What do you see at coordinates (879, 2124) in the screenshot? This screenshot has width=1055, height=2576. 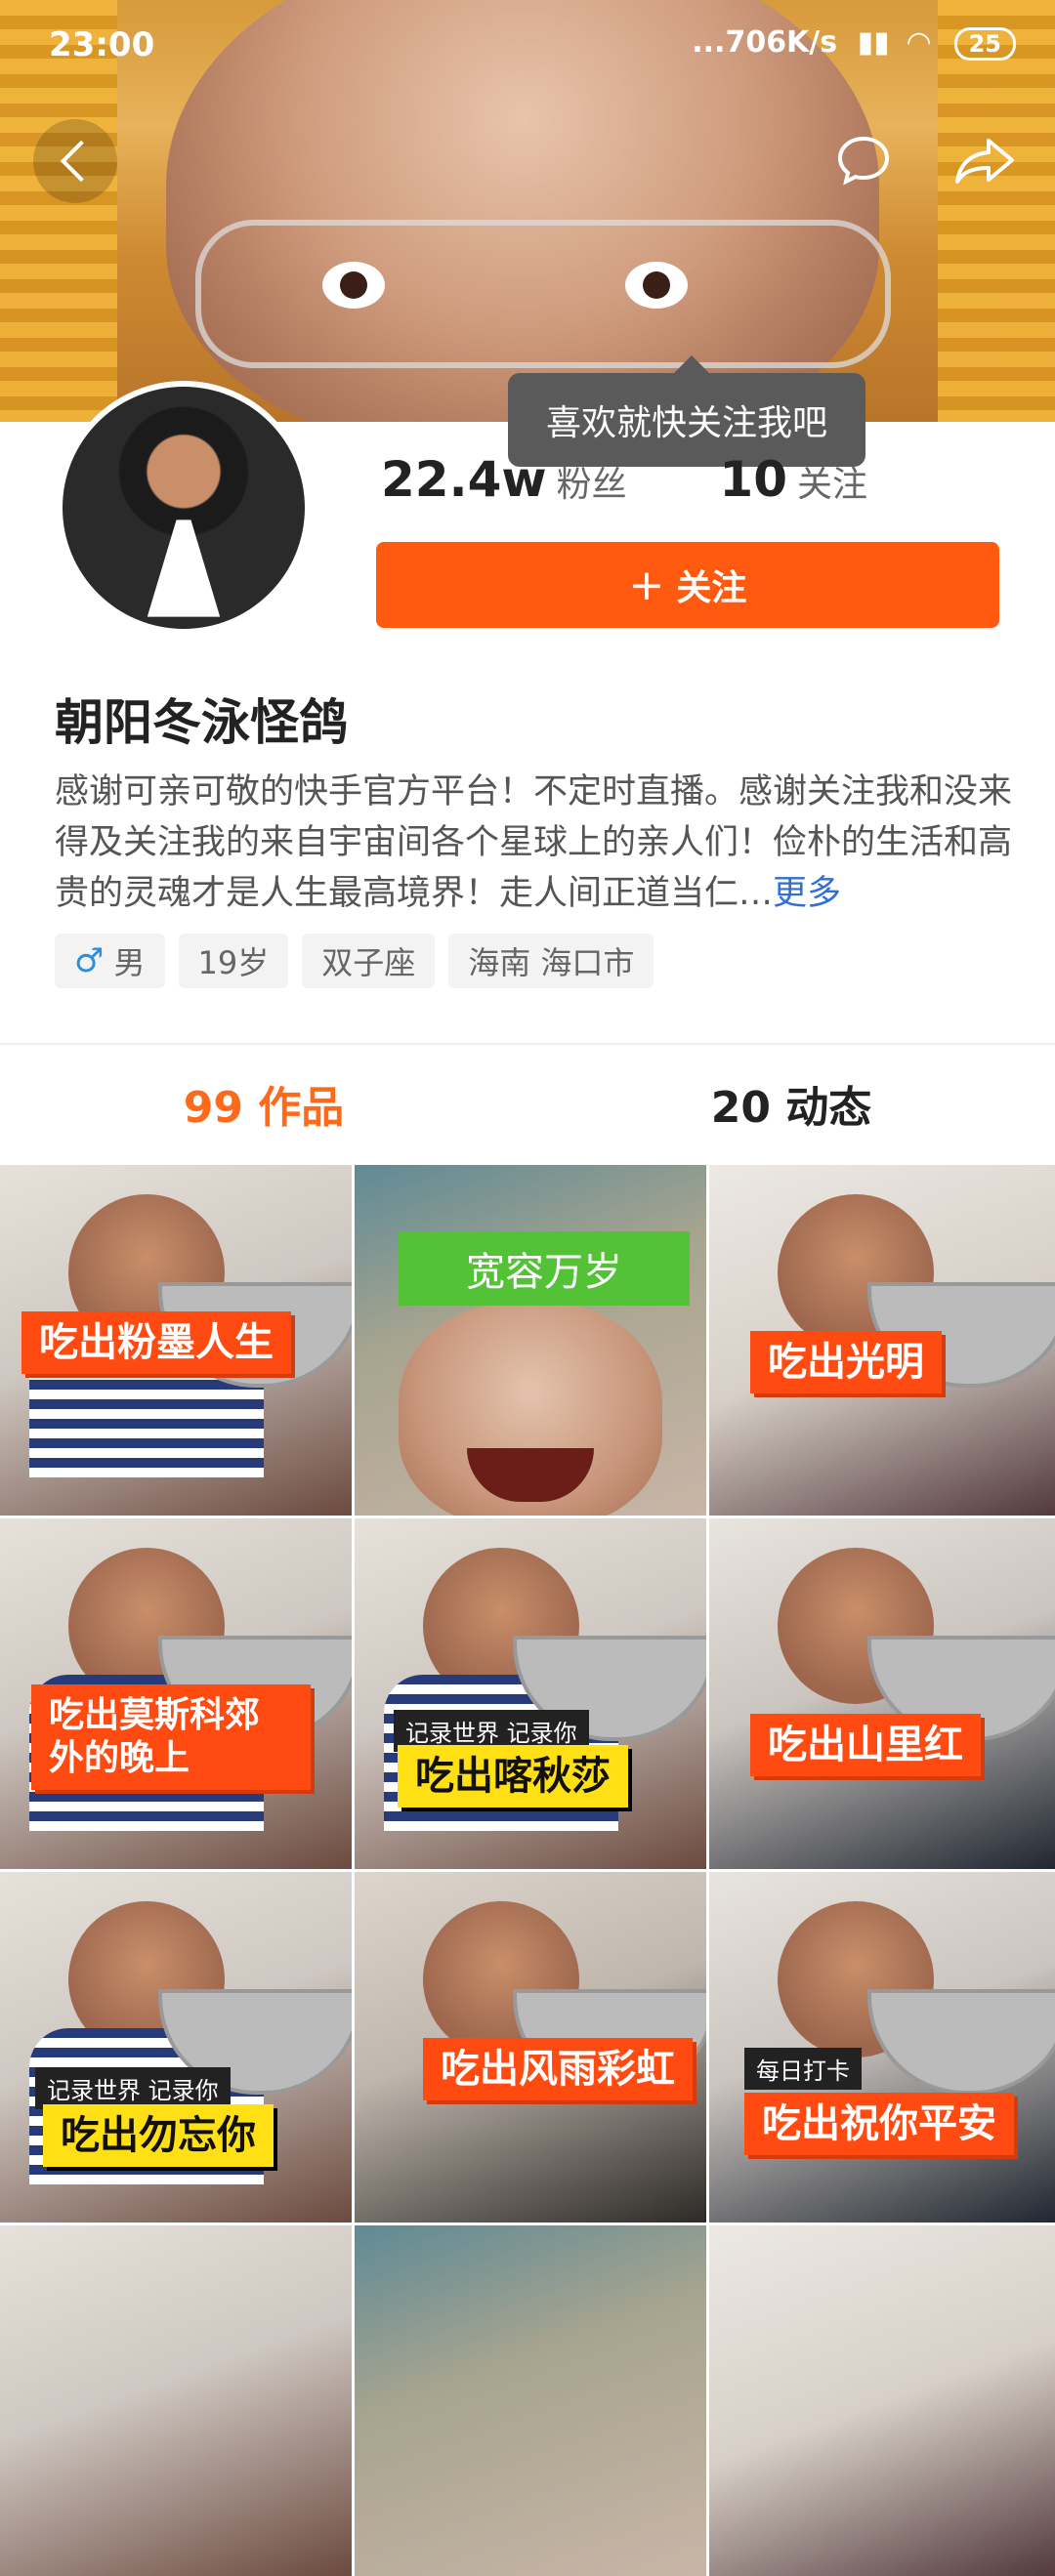 I see `video-caption: 吃出祝你平安` at bounding box center [879, 2124].